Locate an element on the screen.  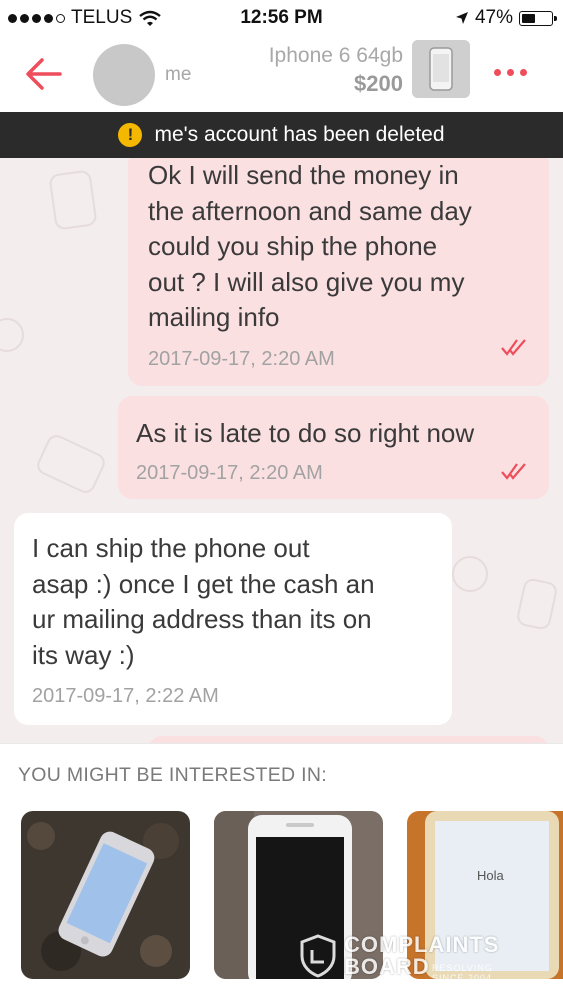
phone-screen-text: Hola is located at coordinates (490, 875).